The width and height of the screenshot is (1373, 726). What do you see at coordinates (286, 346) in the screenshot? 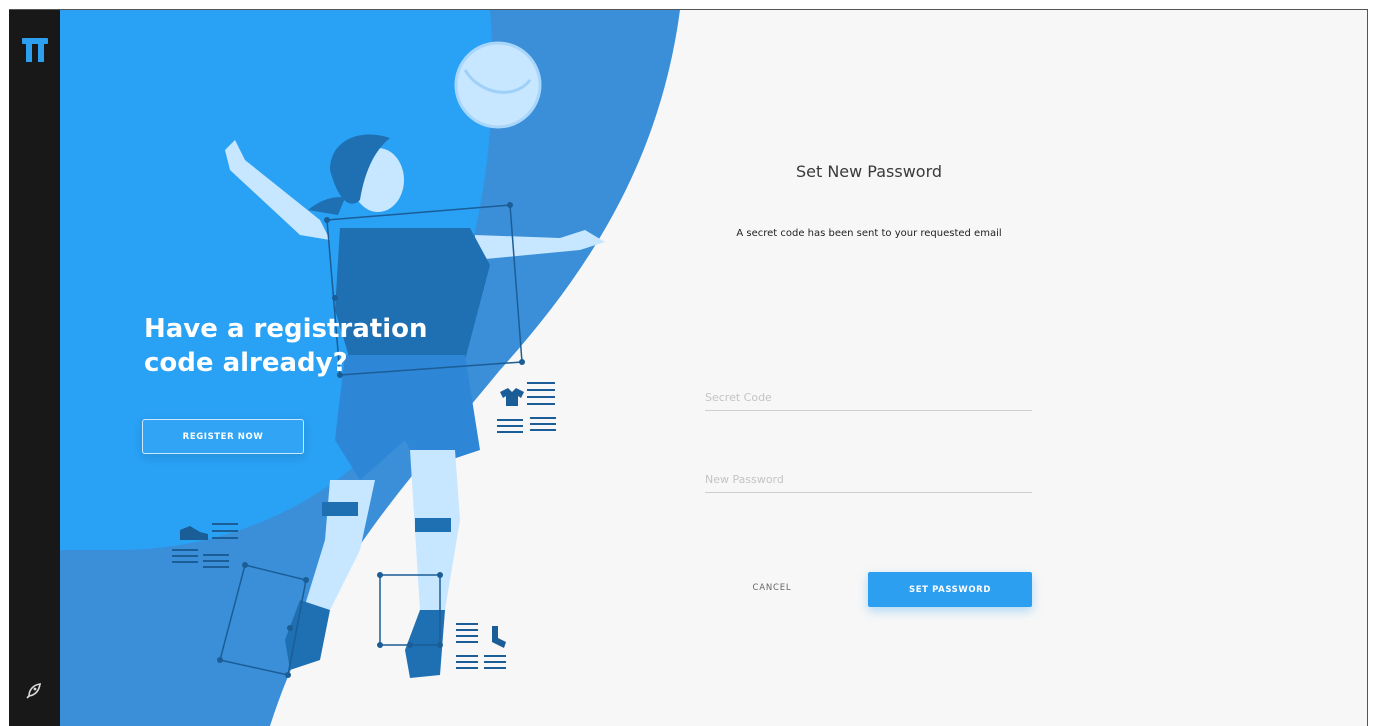
I see `hero-title: Have a registration code already?` at bounding box center [286, 346].